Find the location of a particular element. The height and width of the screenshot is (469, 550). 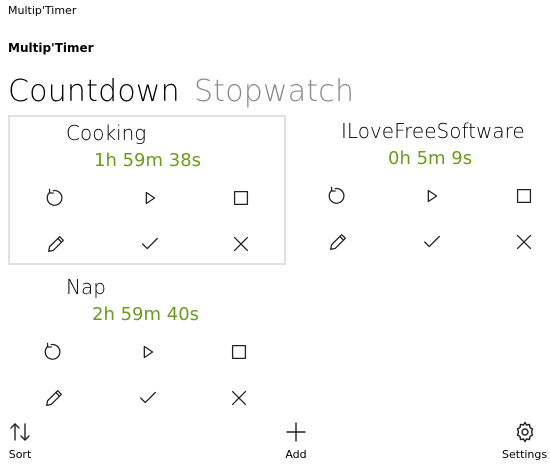

timer-time: 1h 59m 38s is located at coordinates (148, 160).